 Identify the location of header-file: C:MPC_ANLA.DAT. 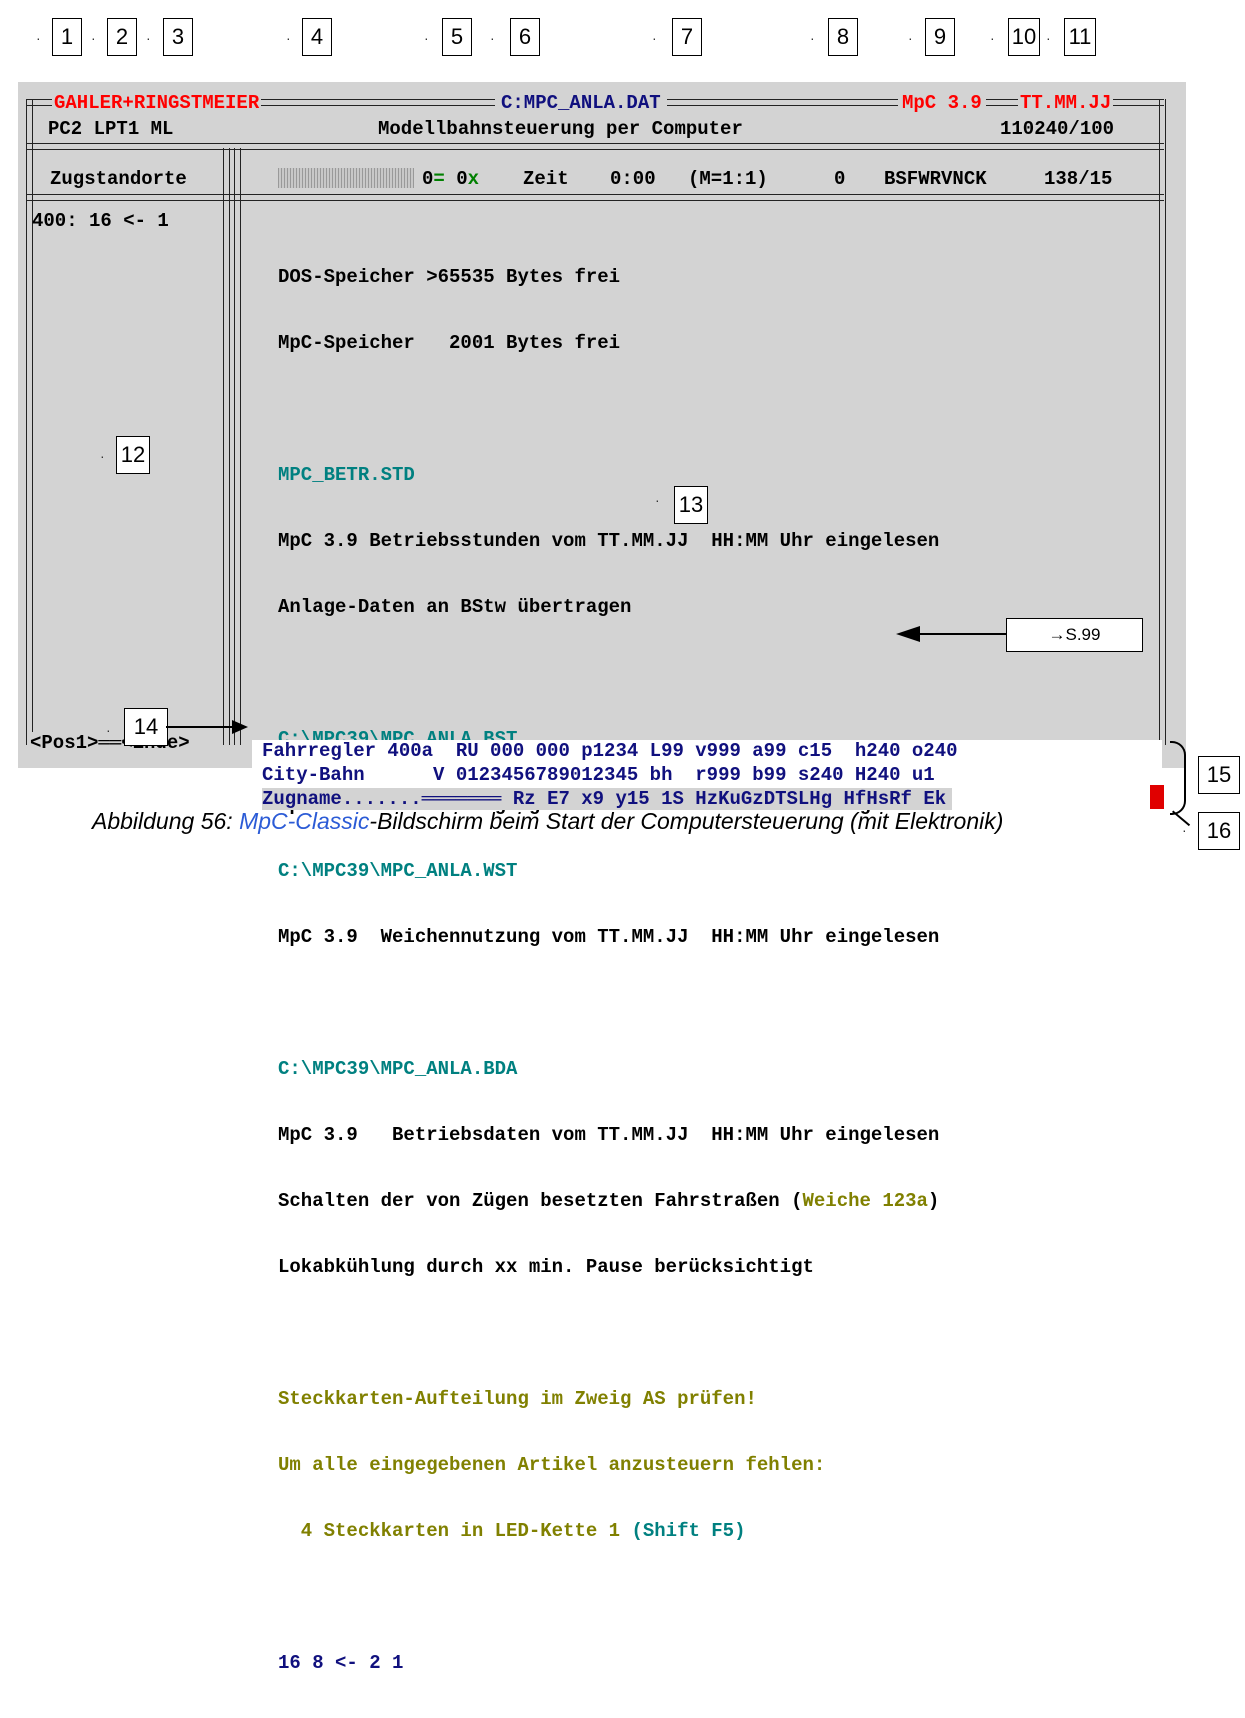
(581, 103).